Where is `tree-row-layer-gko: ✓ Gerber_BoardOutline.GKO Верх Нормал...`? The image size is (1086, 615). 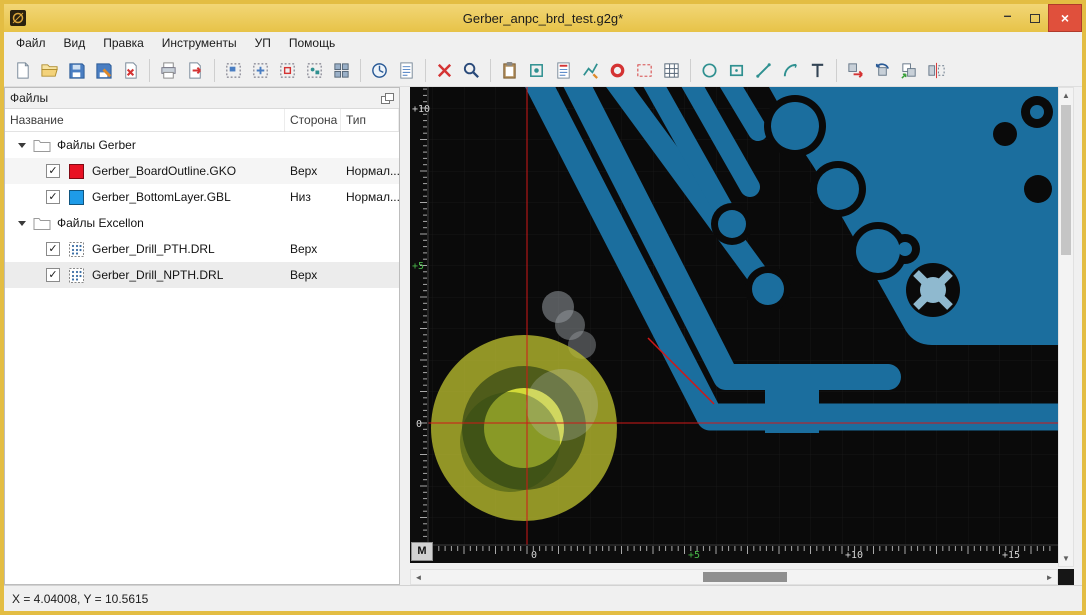 tree-row-layer-gko: ✓ Gerber_BoardOutline.GKO Верх Нормал... is located at coordinates (202, 171).